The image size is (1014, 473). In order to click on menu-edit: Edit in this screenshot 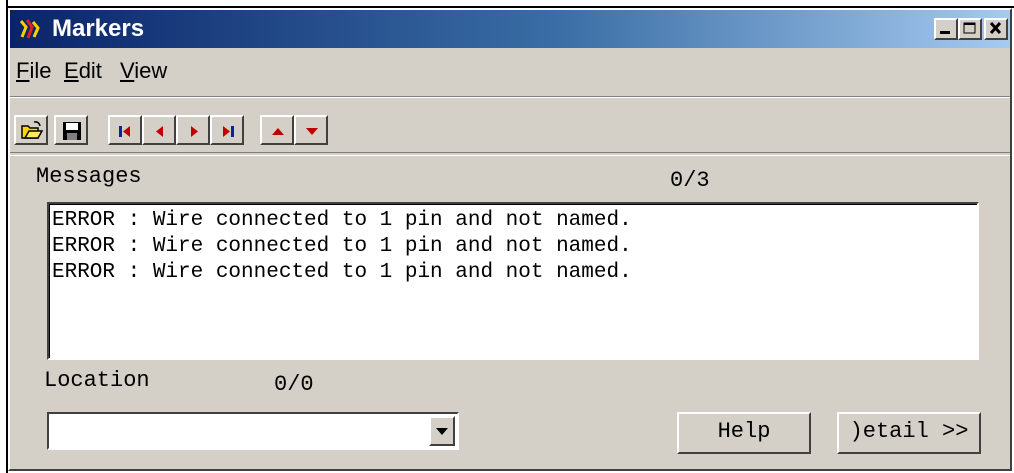, I will do `click(83, 71)`.